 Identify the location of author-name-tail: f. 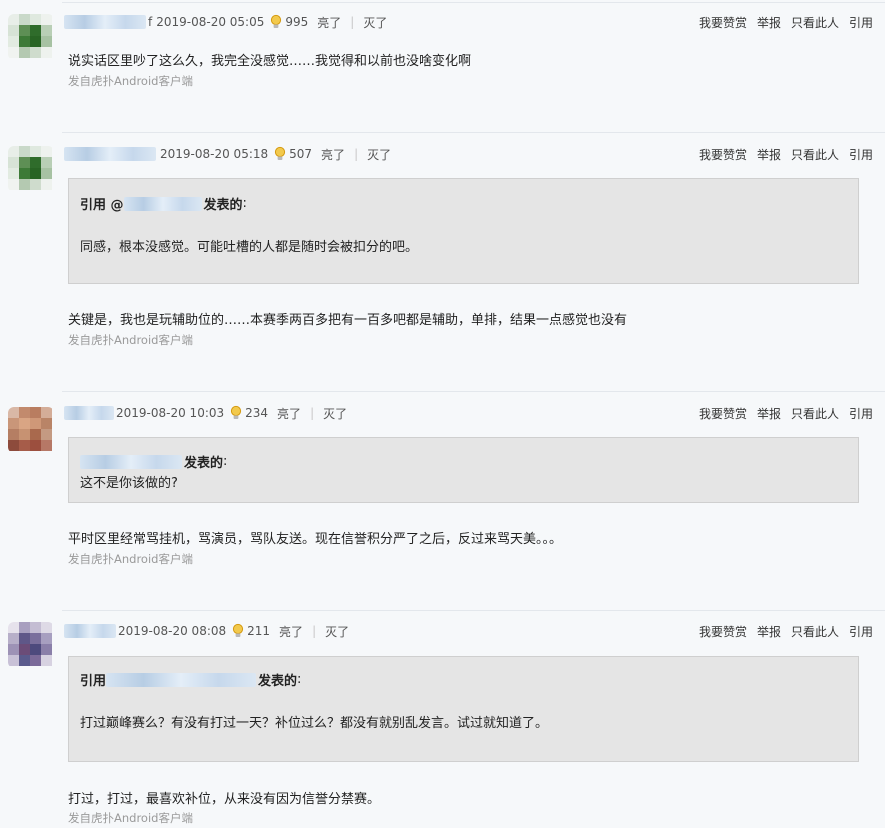
(150, 22).